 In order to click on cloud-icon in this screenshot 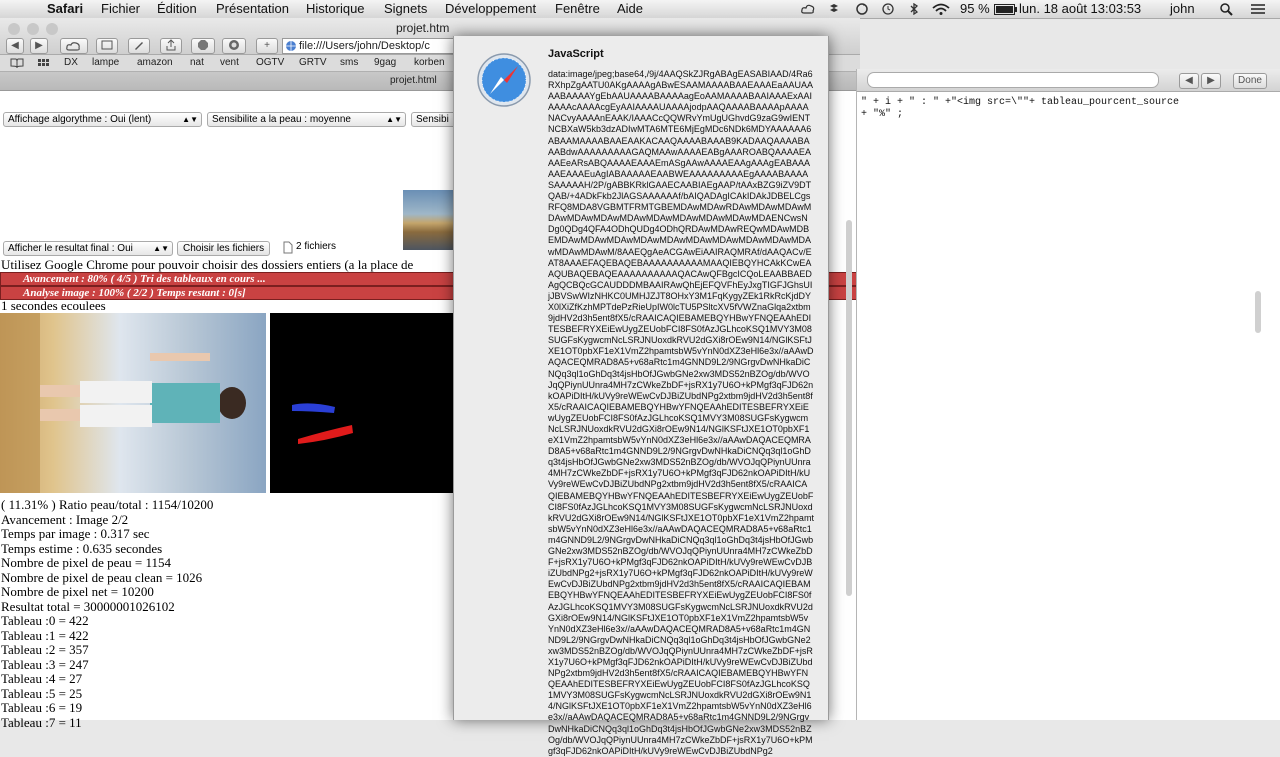, I will do `click(73, 46)`.